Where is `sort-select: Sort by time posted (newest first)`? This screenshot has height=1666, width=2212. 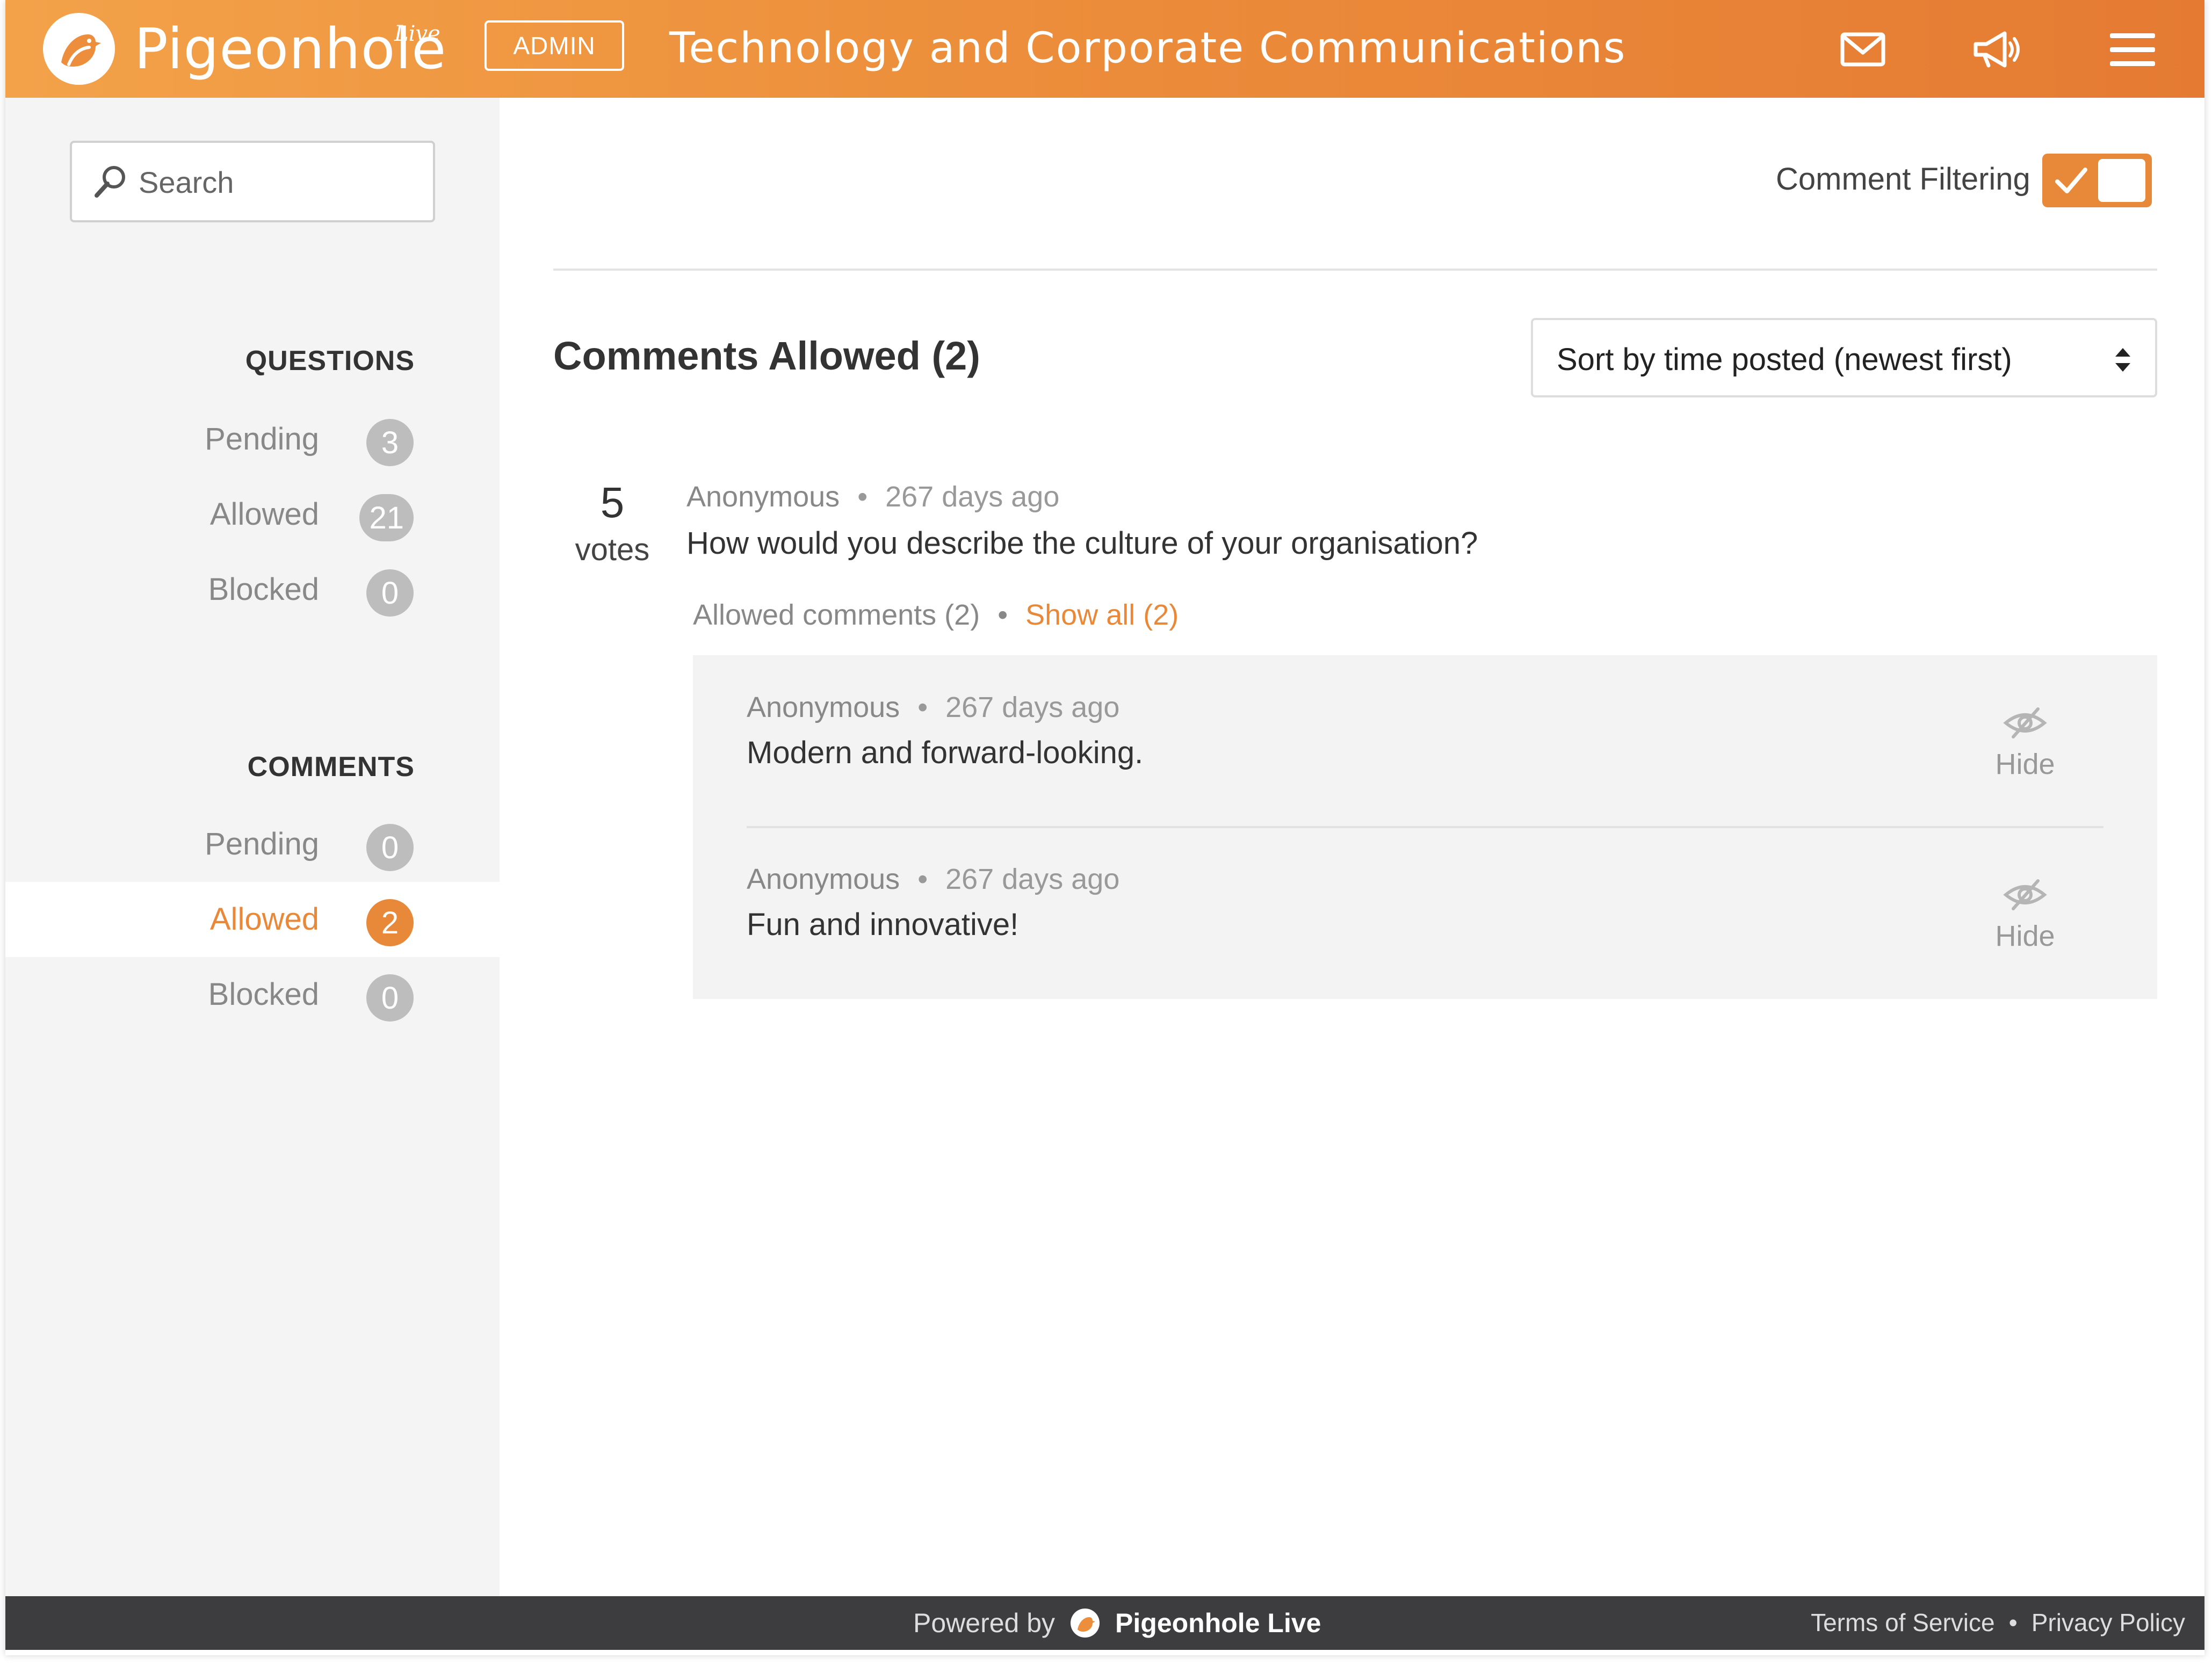 sort-select: Sort by time posted (newest first) is located at coordinates (1844, 357).